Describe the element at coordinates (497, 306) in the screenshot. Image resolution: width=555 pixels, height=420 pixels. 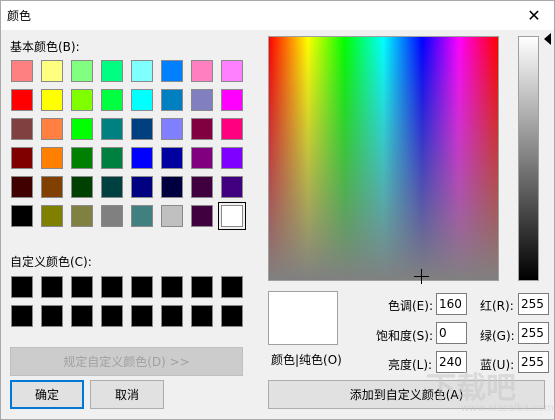
I see `red-label: 红(R):` at that location.